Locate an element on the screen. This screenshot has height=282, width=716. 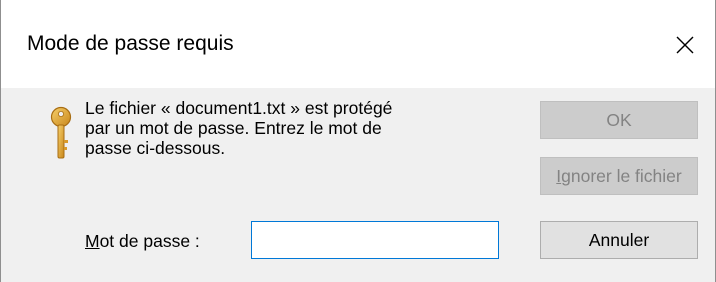
close-icon is located at coordinates (685, 45).